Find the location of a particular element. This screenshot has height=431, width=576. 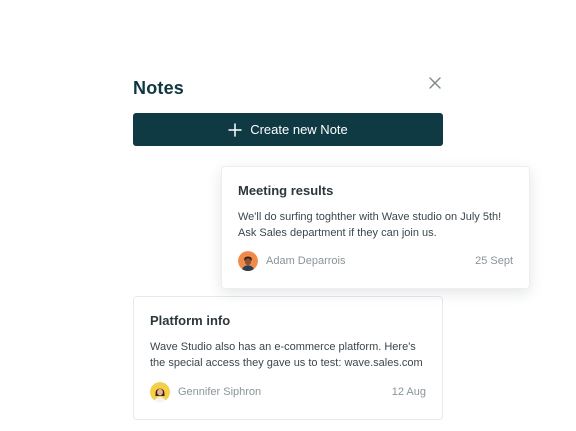

close-icon is located at coordinates (435, 83).